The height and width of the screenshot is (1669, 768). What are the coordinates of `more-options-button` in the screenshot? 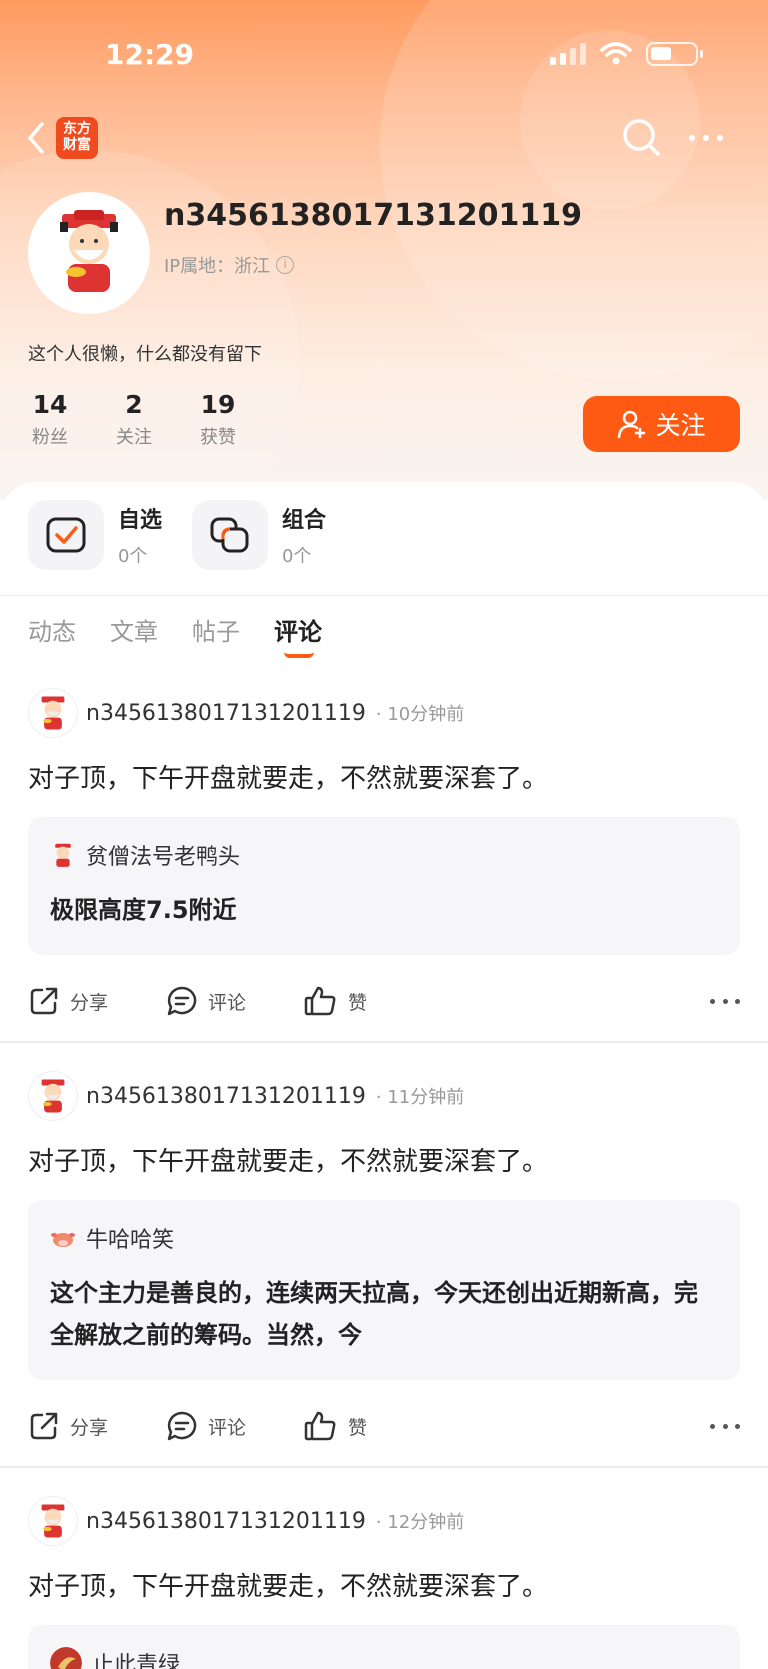 It's located at (706, 138).